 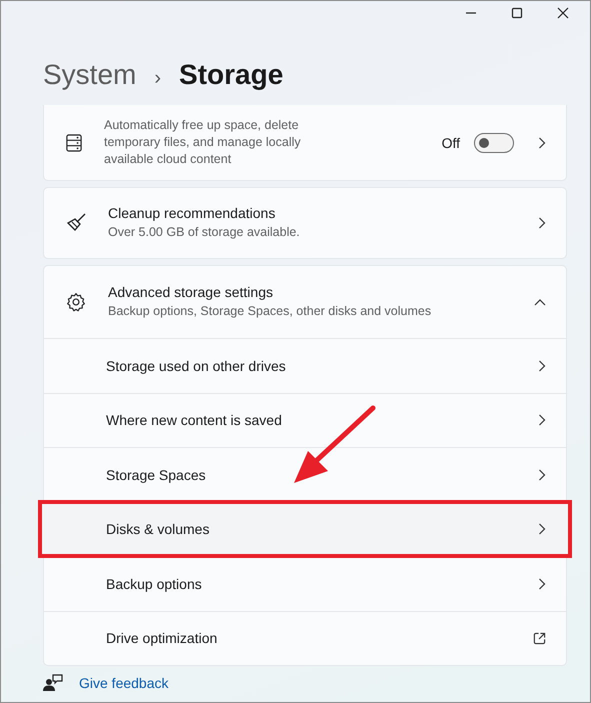 I want to click on broom-icon, so click(x=76, y=223).